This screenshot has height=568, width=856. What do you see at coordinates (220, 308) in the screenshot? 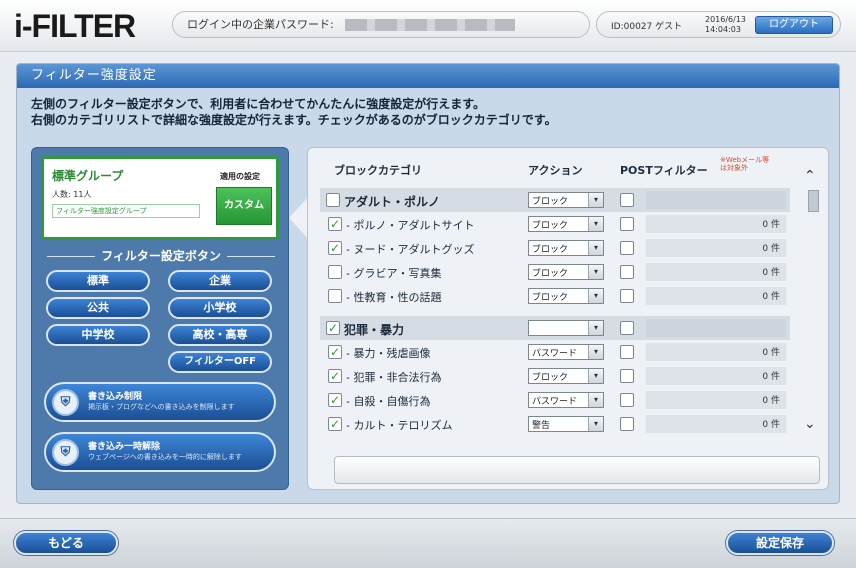
I see `elementary-button: 小学校` at bounding box center [220, 308].